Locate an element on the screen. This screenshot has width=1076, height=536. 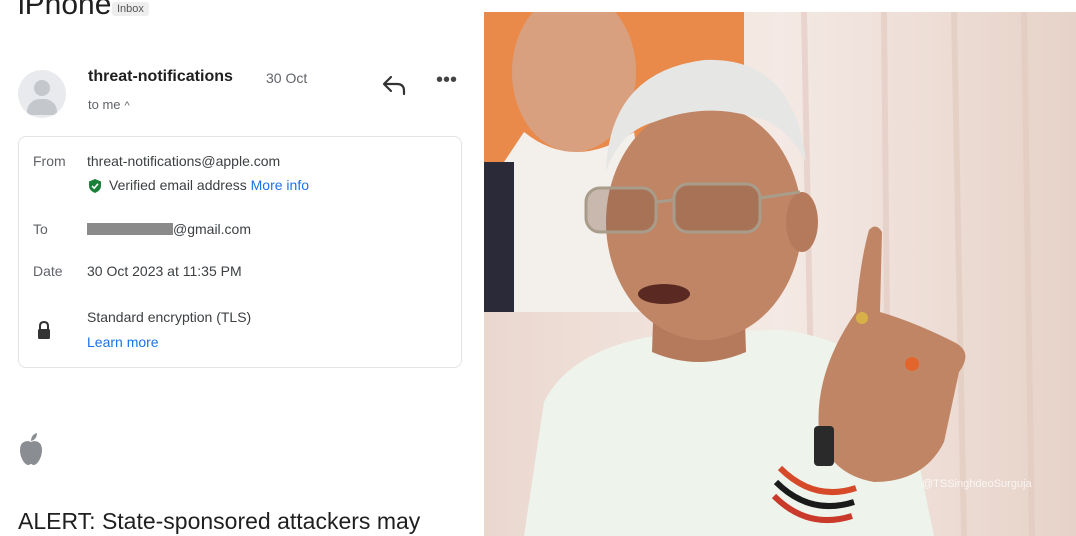
email-subject: iPhone is located at coordinates (65, 10).